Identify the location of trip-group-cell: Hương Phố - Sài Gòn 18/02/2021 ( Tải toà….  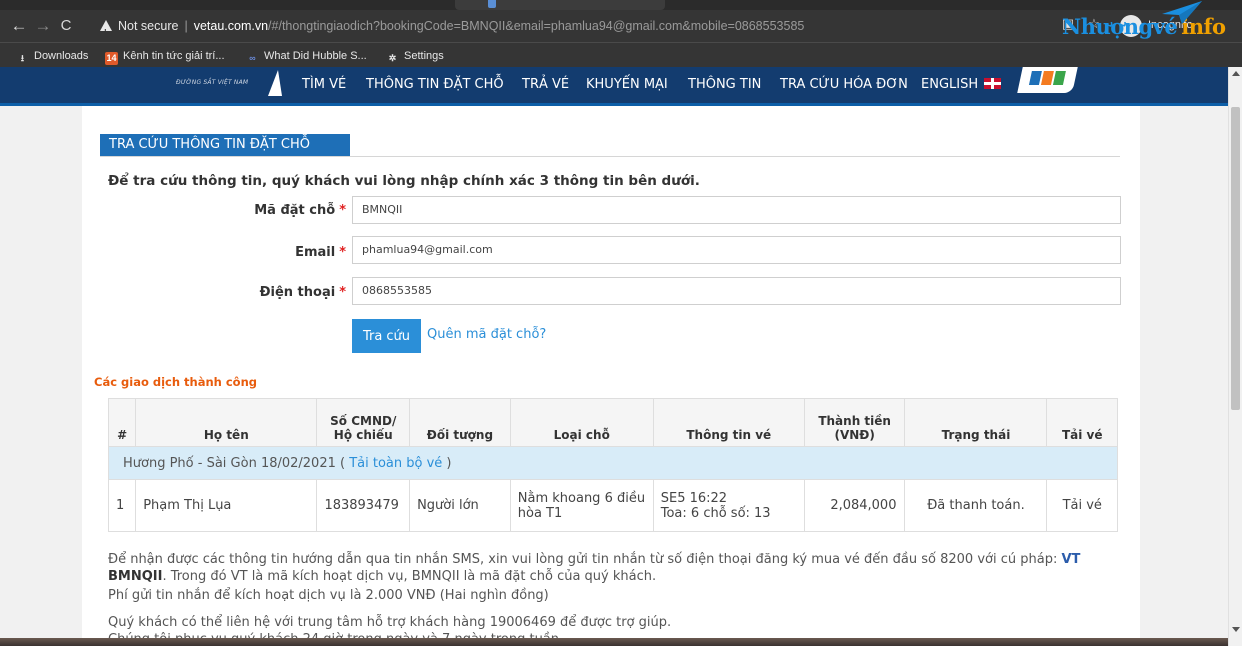
(613, 463).